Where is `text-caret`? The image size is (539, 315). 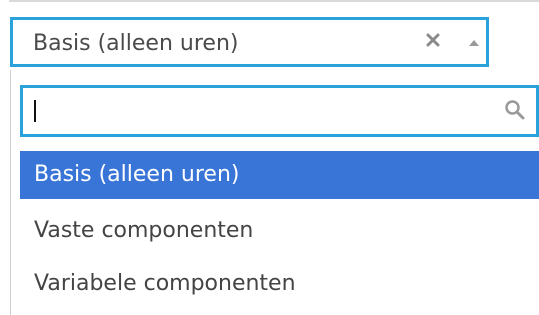
text-caret is located at coordinates (35, 111).